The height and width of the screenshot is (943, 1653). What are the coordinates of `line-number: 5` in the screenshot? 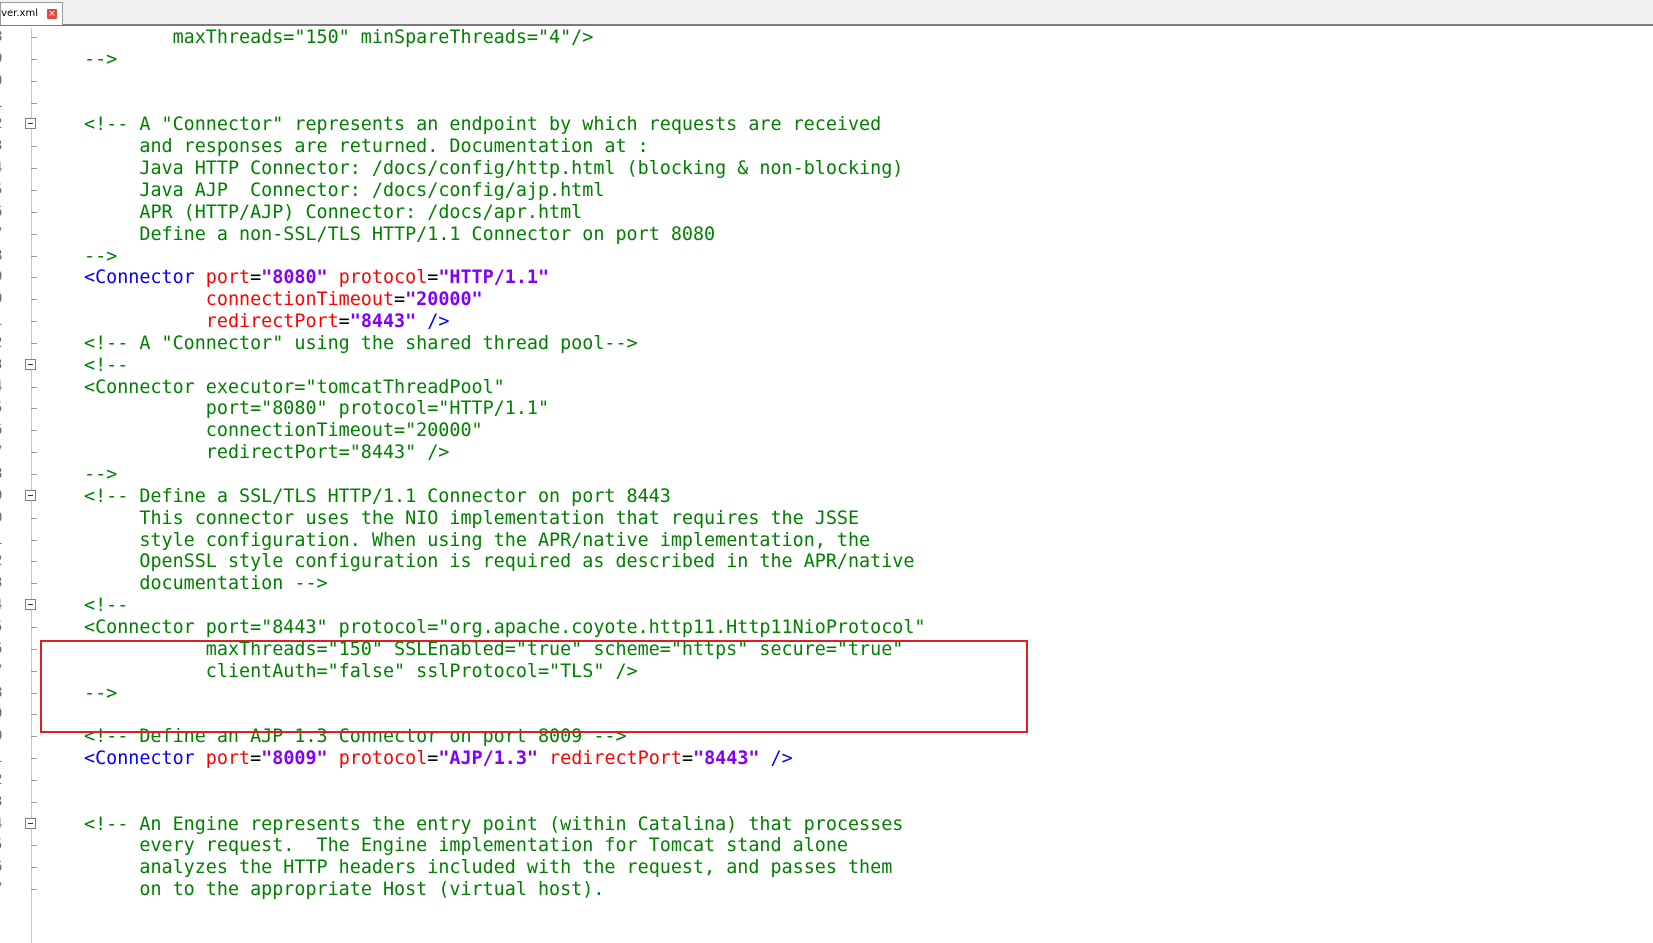 It's located at (3, 408).